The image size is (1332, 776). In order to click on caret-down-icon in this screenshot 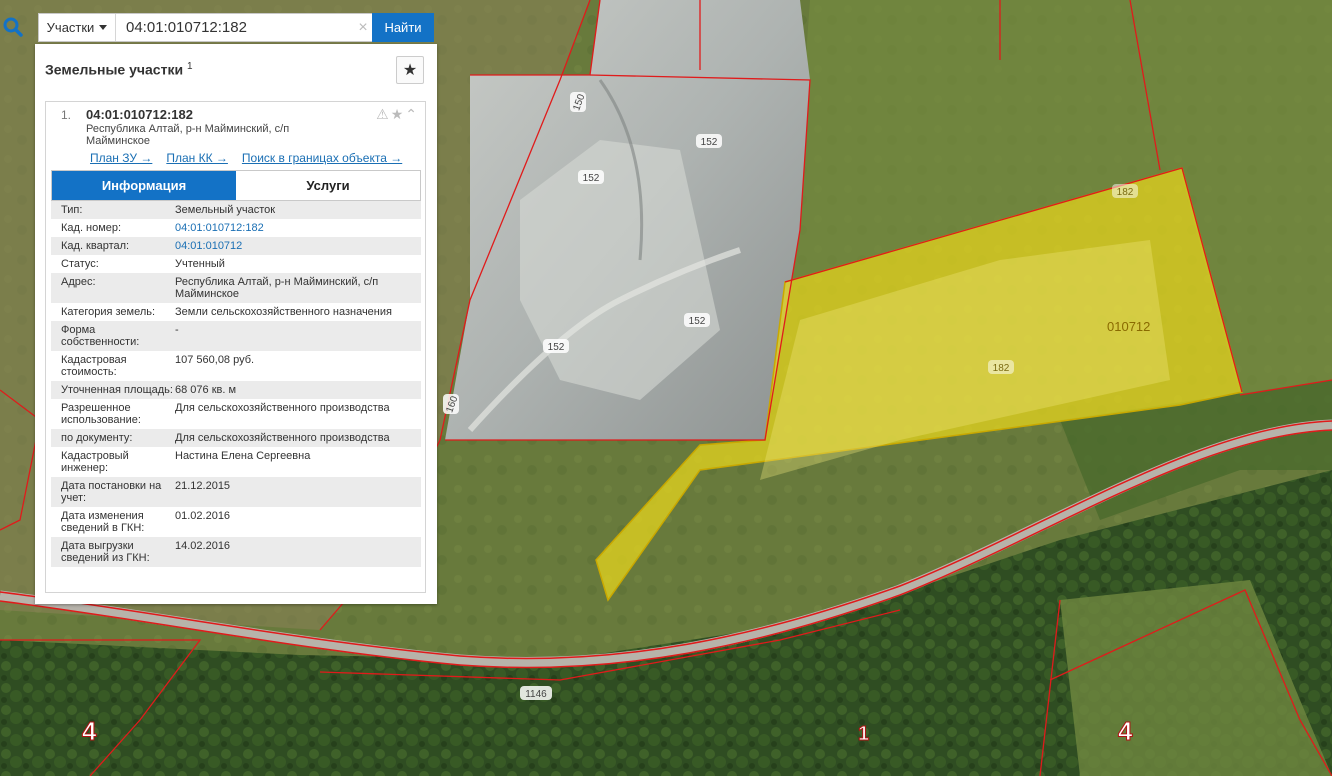, I will do `click(103, 27)`.